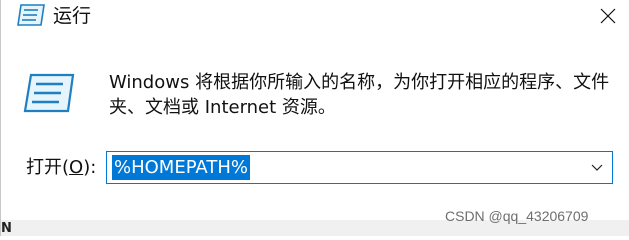  Describe the element at coordinates (6, 228) in the screenshot. I see `cut-off-text: N` at that location.